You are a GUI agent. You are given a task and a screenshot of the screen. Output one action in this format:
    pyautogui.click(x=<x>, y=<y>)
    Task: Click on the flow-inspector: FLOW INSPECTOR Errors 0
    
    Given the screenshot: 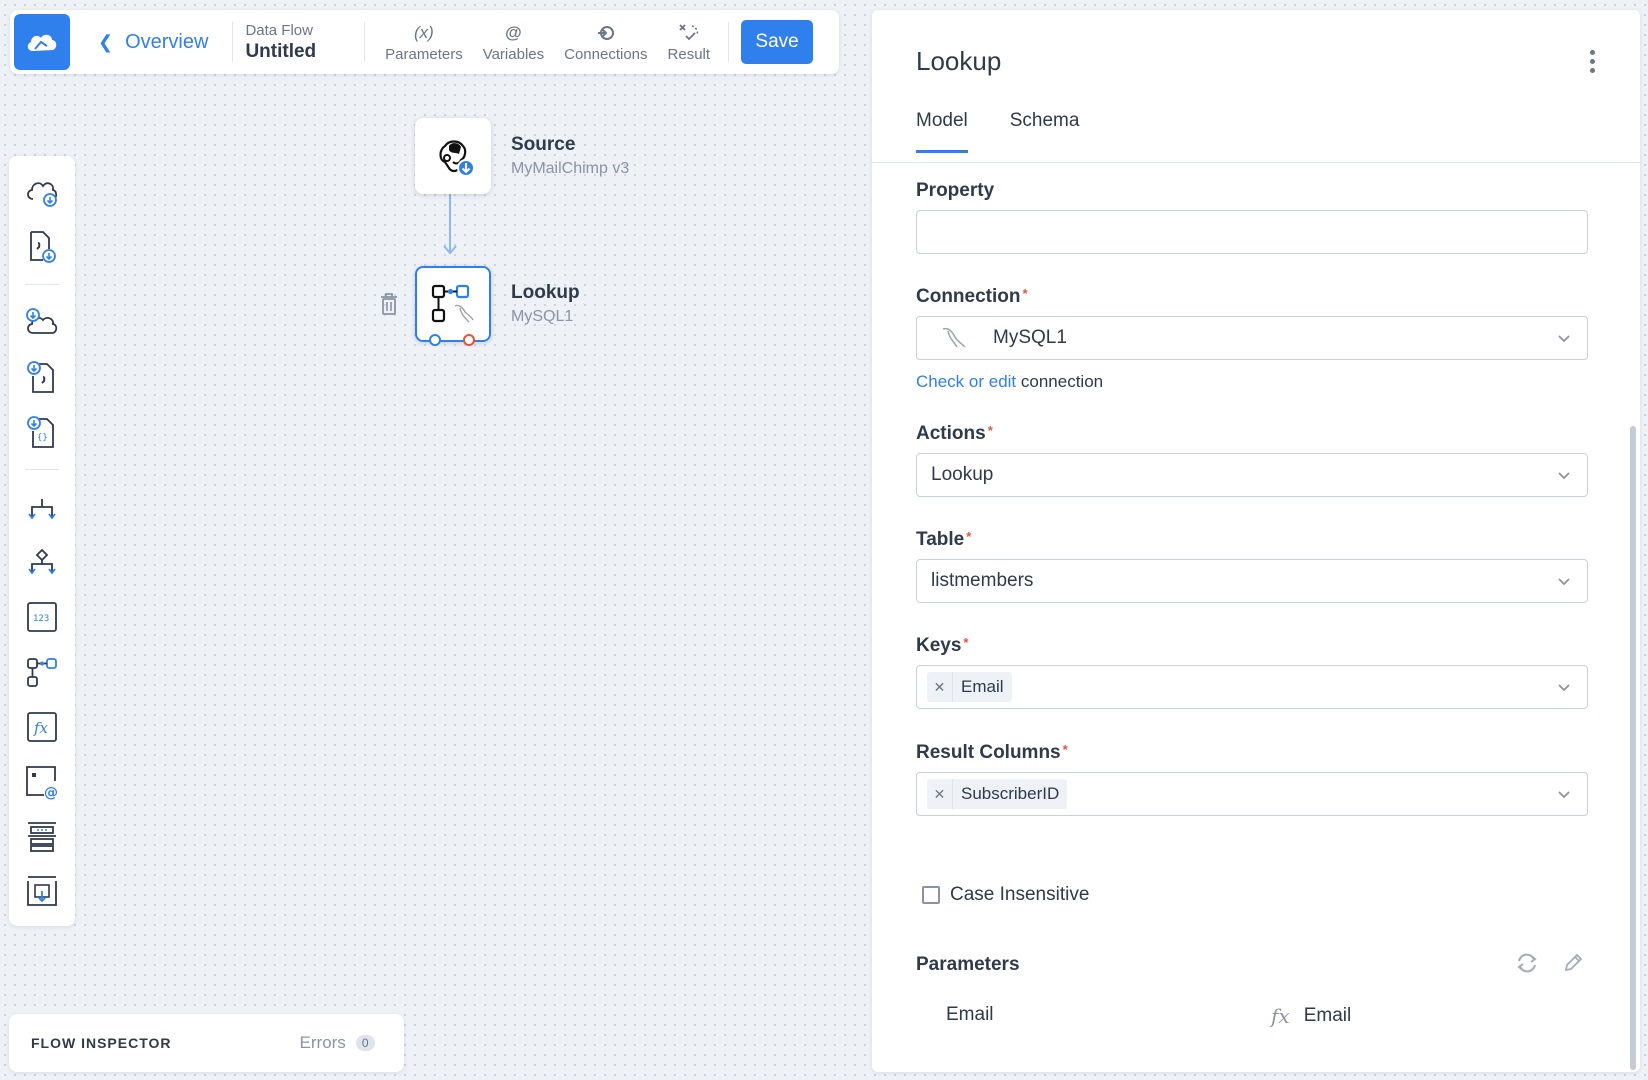 What is the action you would take?
    pyautogui.click(x=206, y=1043)
    